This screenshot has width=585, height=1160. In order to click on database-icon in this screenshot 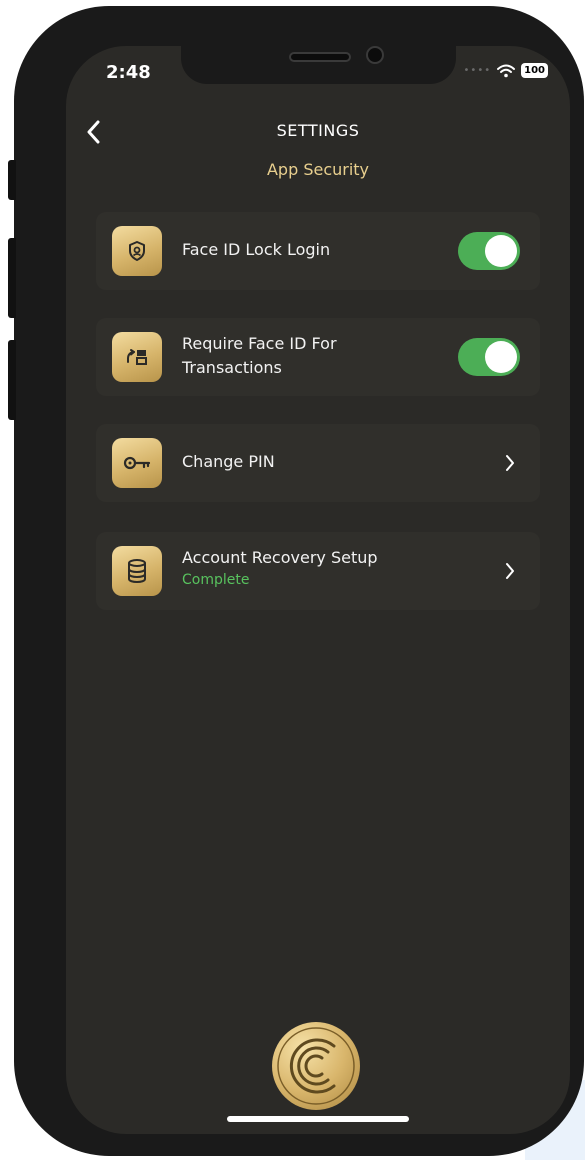, I will do `click(137, 571)`.